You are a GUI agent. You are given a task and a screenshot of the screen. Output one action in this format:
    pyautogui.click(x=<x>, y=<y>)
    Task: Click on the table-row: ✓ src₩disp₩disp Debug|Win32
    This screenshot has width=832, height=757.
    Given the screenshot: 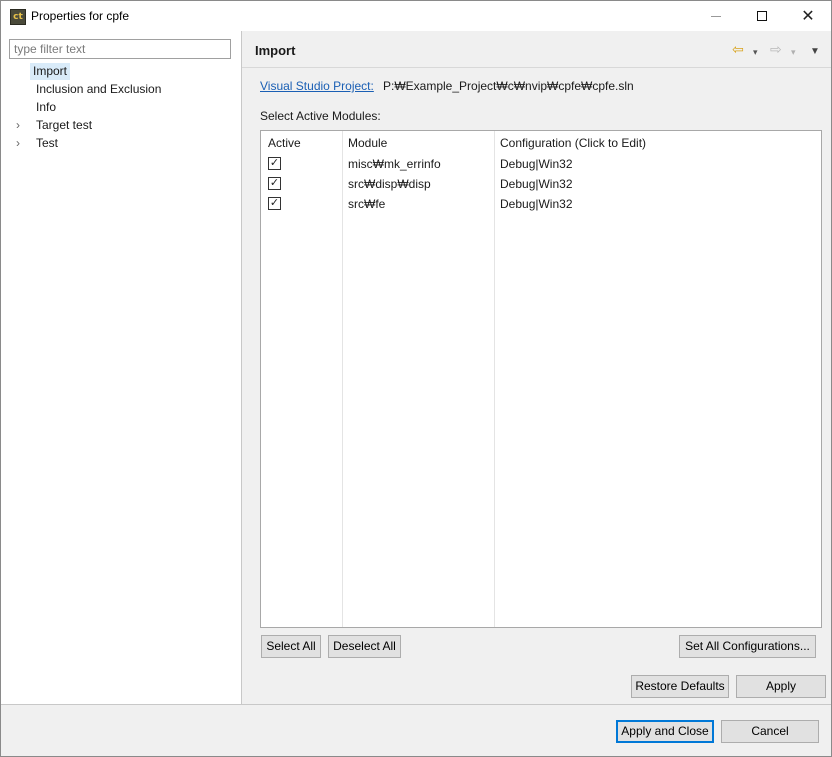 What is the action you would take?
    pyautogui.click(x=541, y=184)
    